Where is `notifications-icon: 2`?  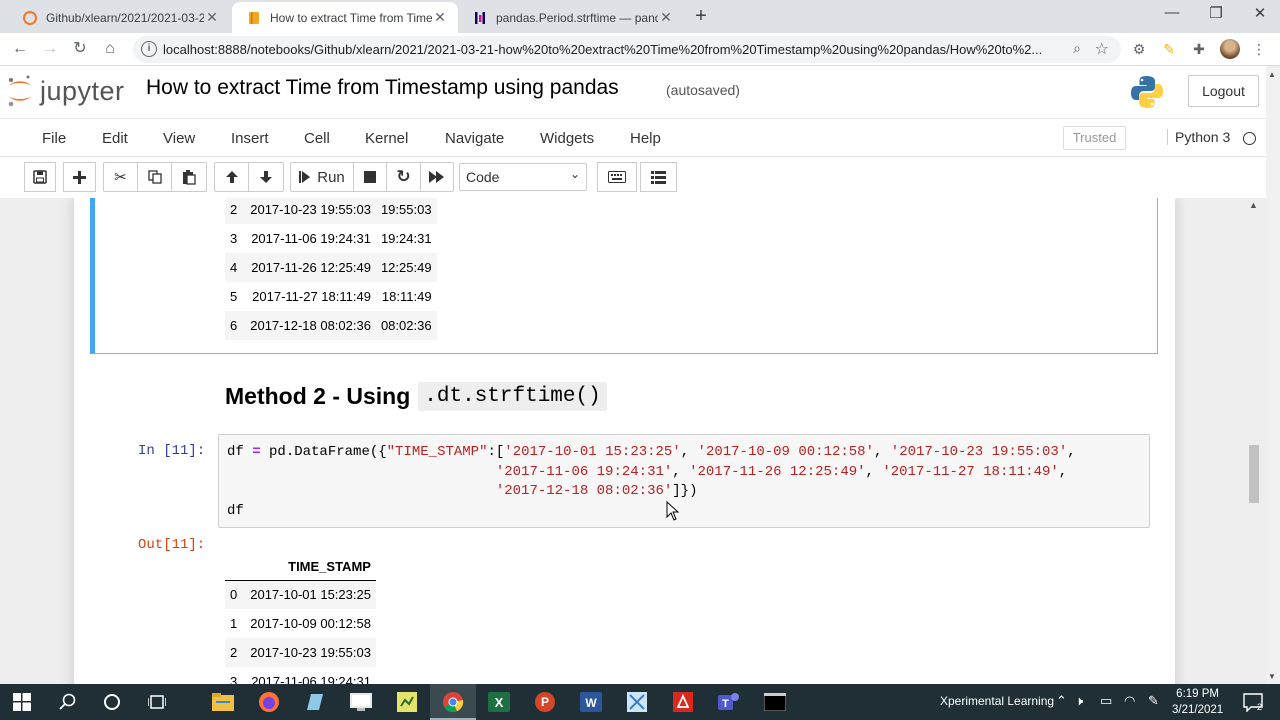
notifications-icon: 2 is located at coordinates (1253, 702).